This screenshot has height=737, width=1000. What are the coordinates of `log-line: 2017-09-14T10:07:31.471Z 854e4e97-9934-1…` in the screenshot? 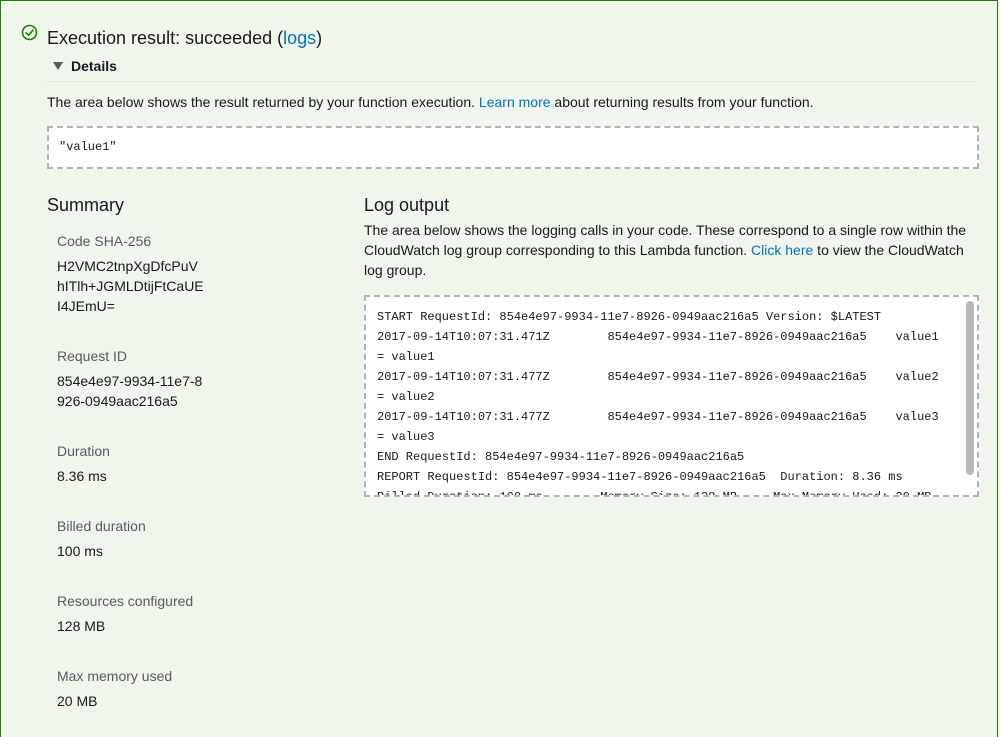 It's located at (658, 337).